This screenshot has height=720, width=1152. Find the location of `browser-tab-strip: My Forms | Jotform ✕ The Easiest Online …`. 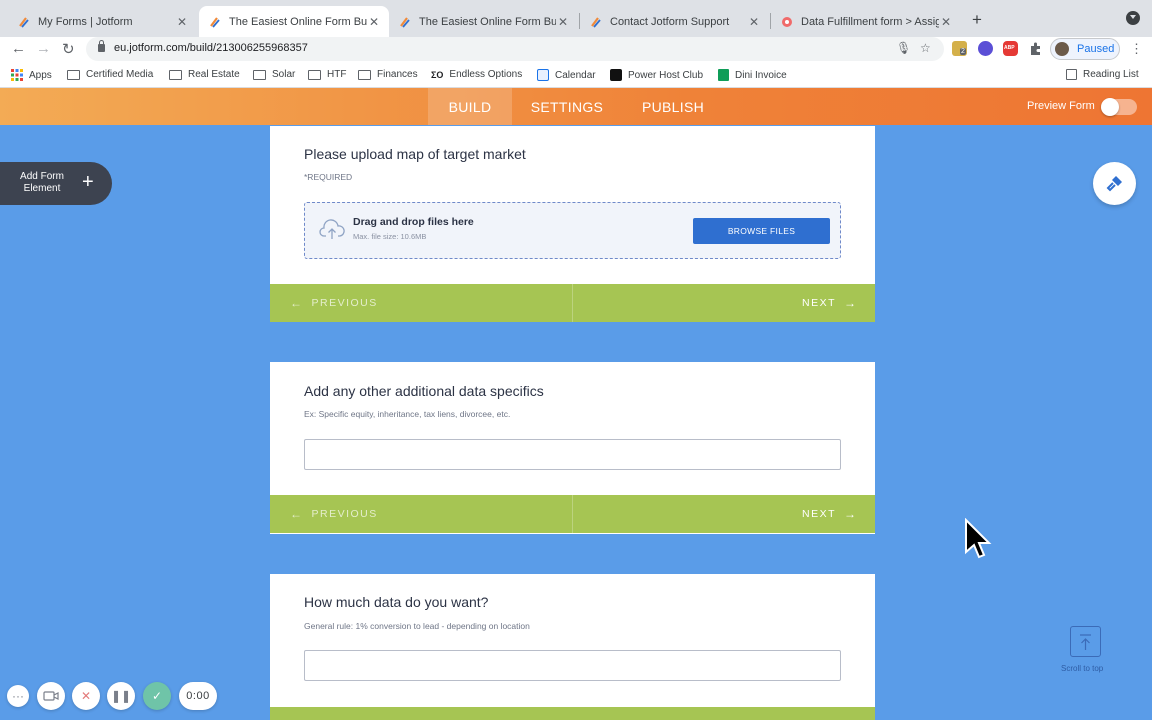

browser-tab-strip: My Forms | Jotform ✕ The Easiest Online … is located at coordinates (576, 18).